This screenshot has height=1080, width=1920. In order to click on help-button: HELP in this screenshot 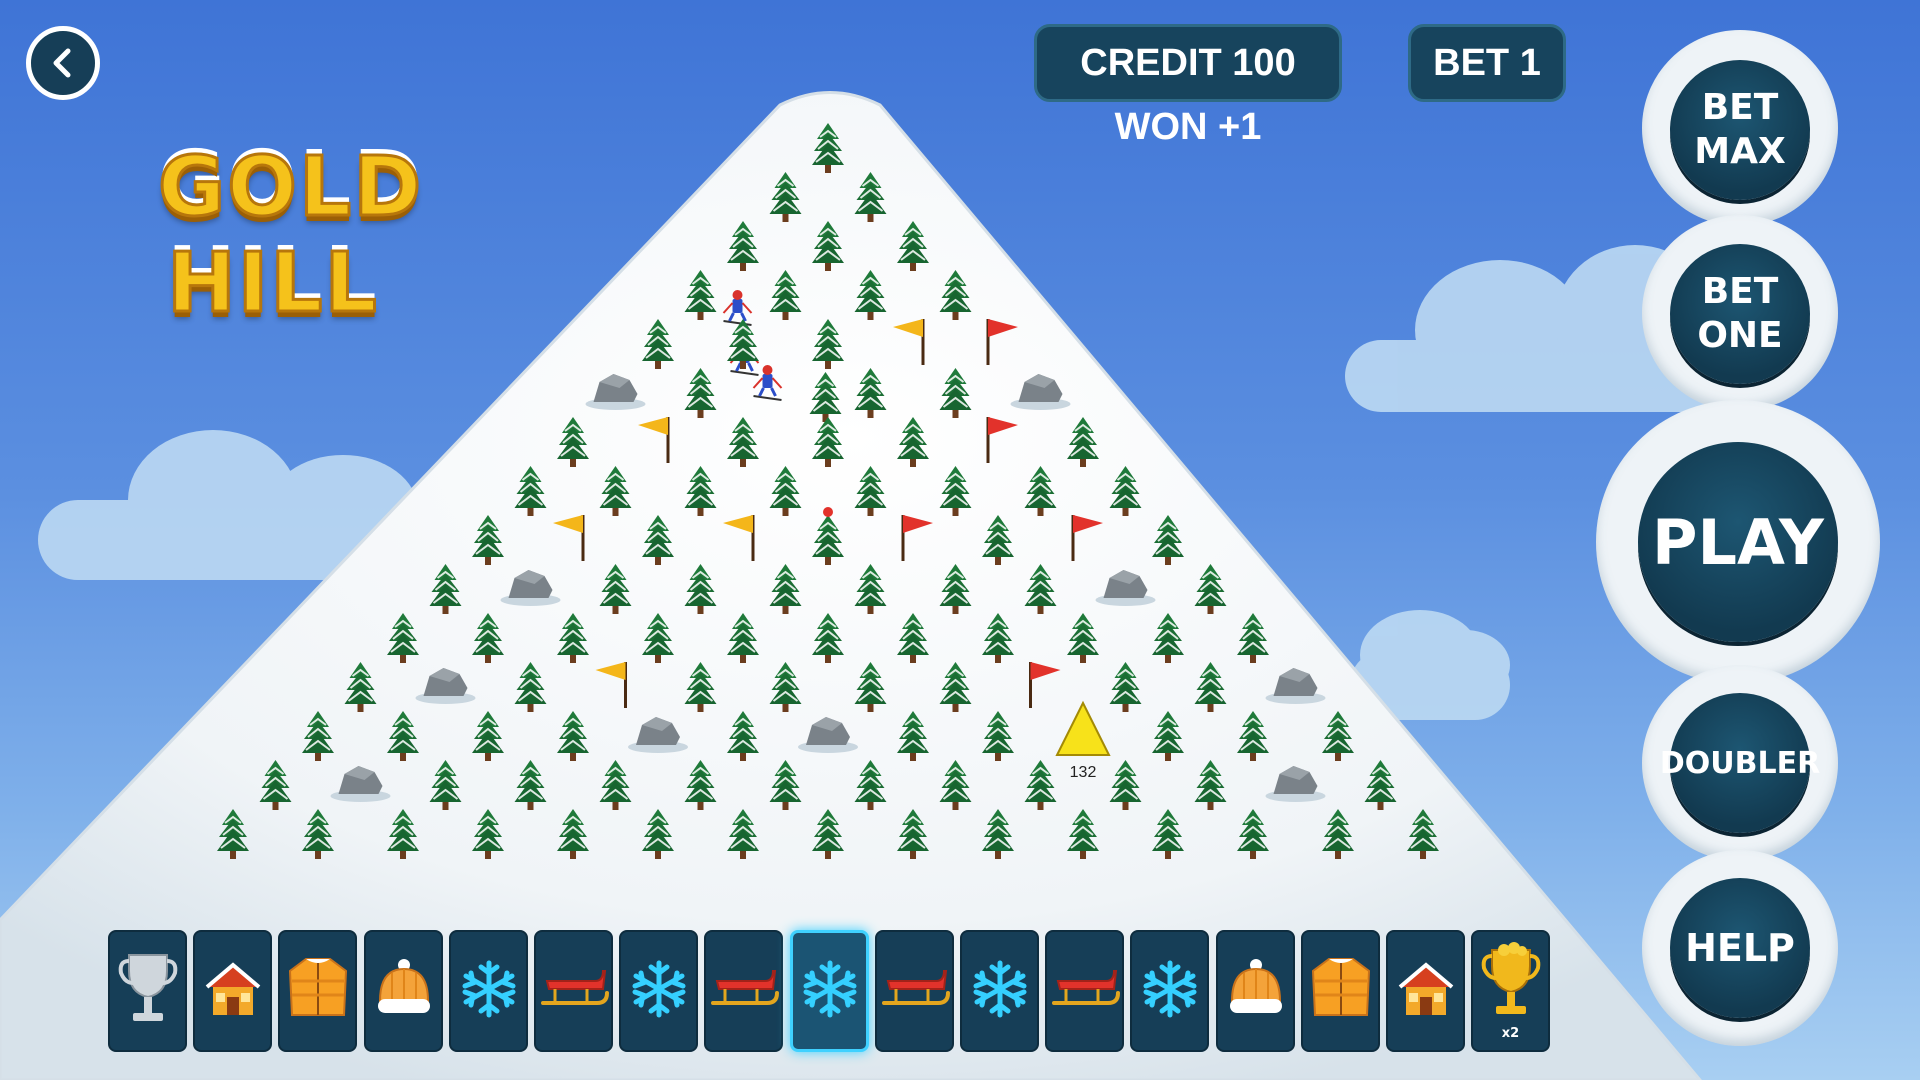, I will do `click(1740, 948)`.